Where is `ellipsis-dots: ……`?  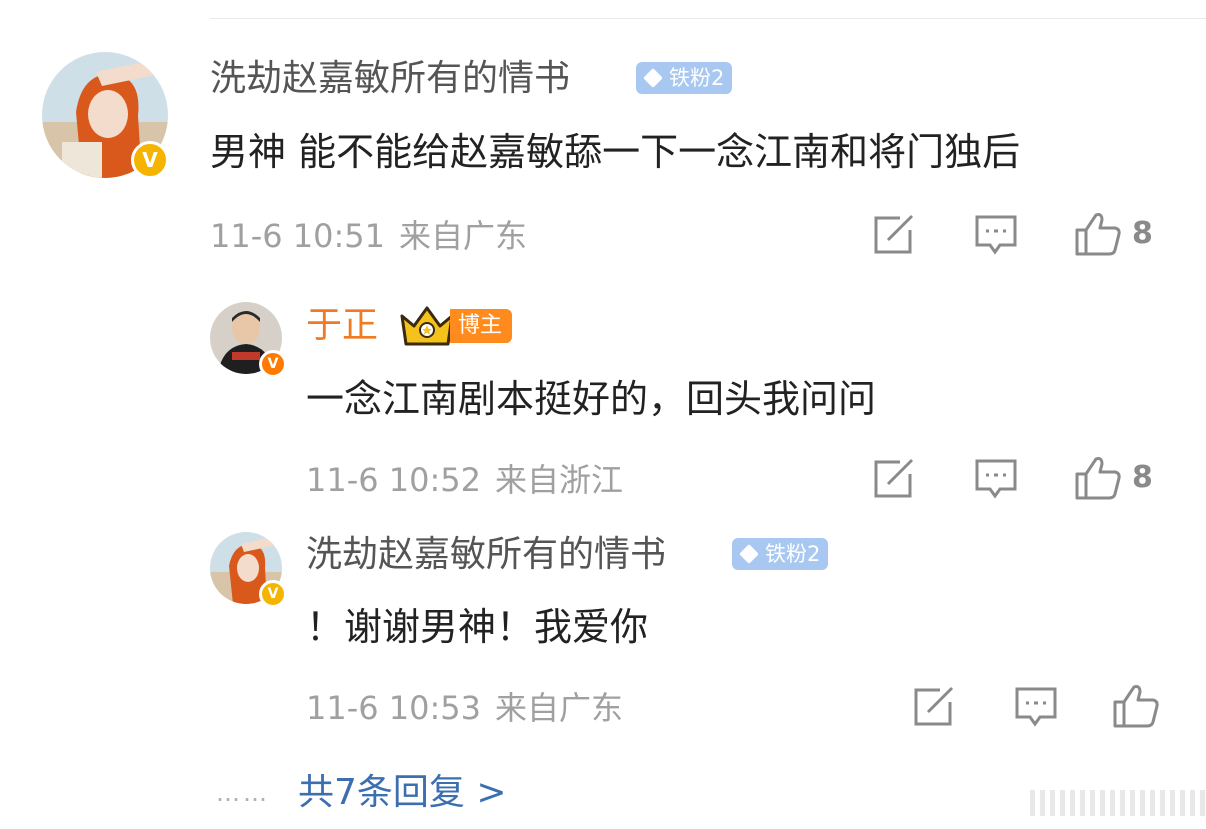
ellipsis-dots: …… is located at coordinates (243, 793).